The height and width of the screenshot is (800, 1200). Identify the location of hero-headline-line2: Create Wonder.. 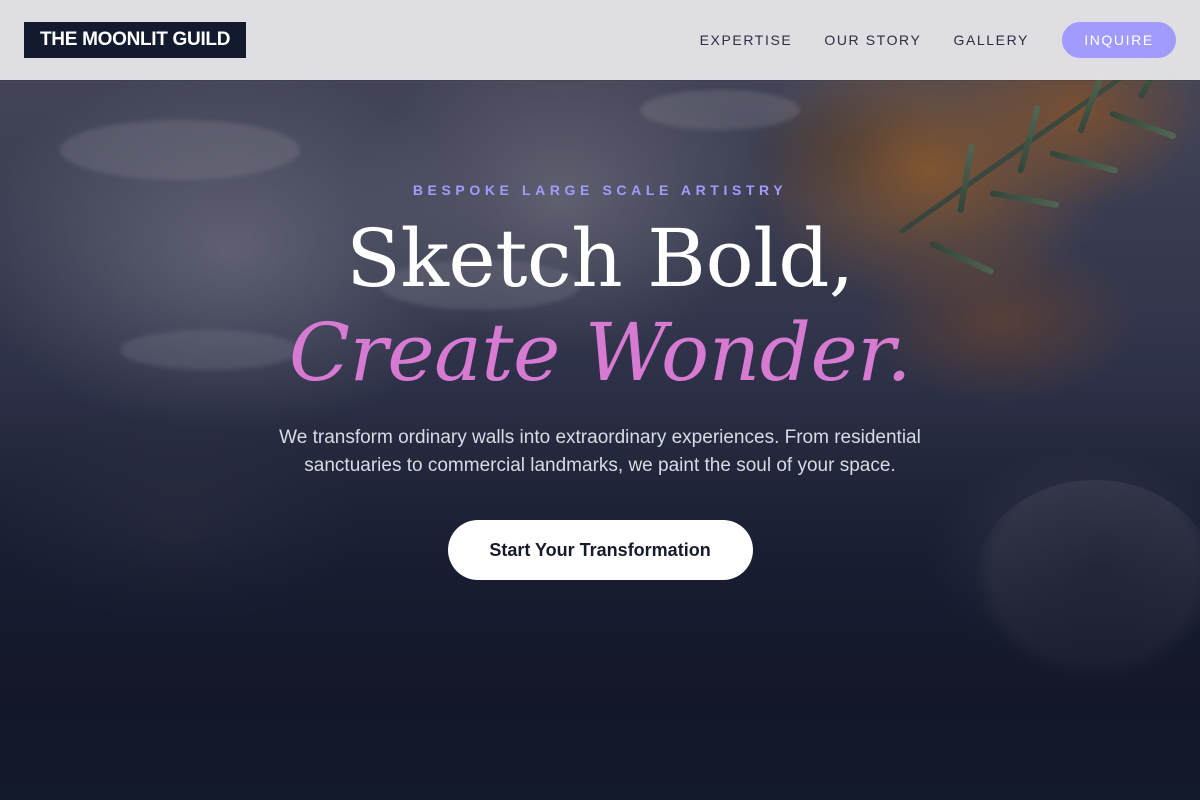
(600, 352).